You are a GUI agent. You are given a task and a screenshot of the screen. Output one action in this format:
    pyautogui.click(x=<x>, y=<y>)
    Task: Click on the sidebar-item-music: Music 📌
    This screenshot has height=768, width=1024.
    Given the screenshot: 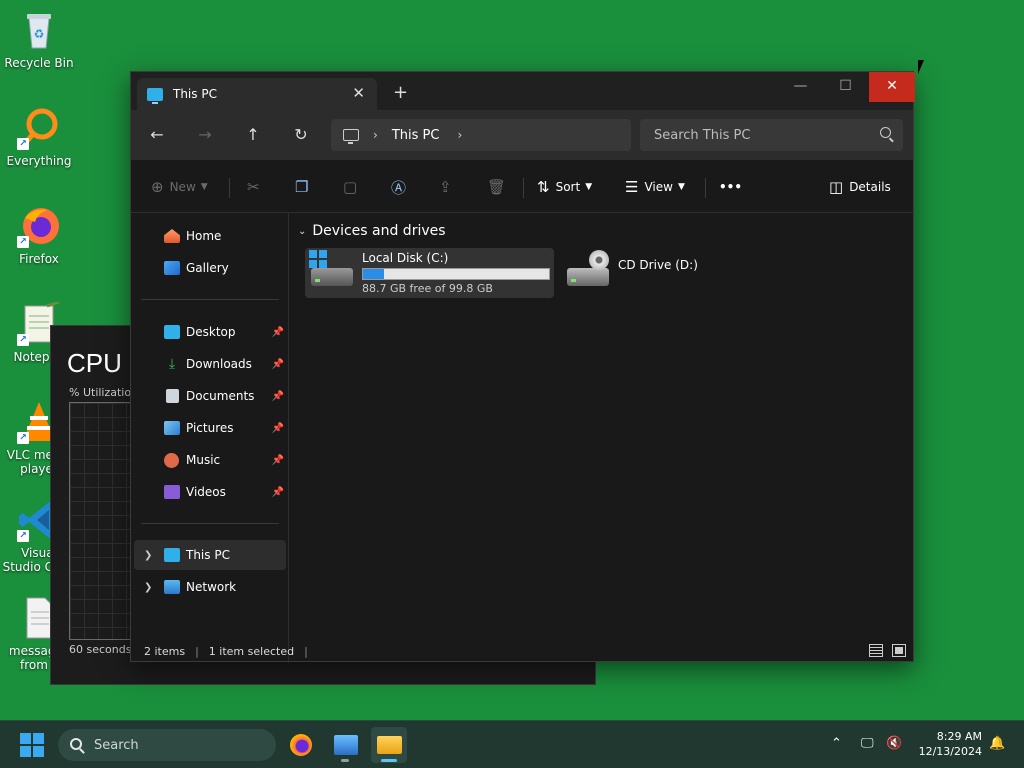 What is the action you would take?
    pyautogui.click(x=210, y=460)
    